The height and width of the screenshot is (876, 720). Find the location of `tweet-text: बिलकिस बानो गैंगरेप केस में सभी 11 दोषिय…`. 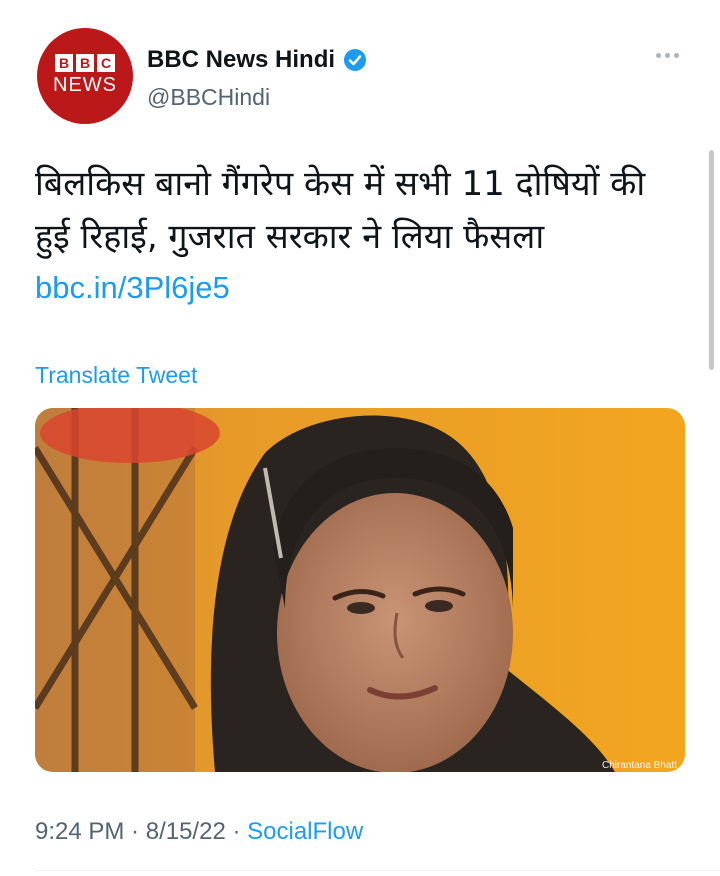

tweet-text: बिलकिस बानो गैंगरेप केस में सभी 11 दोषिय… is located at coordinates (340, 210).